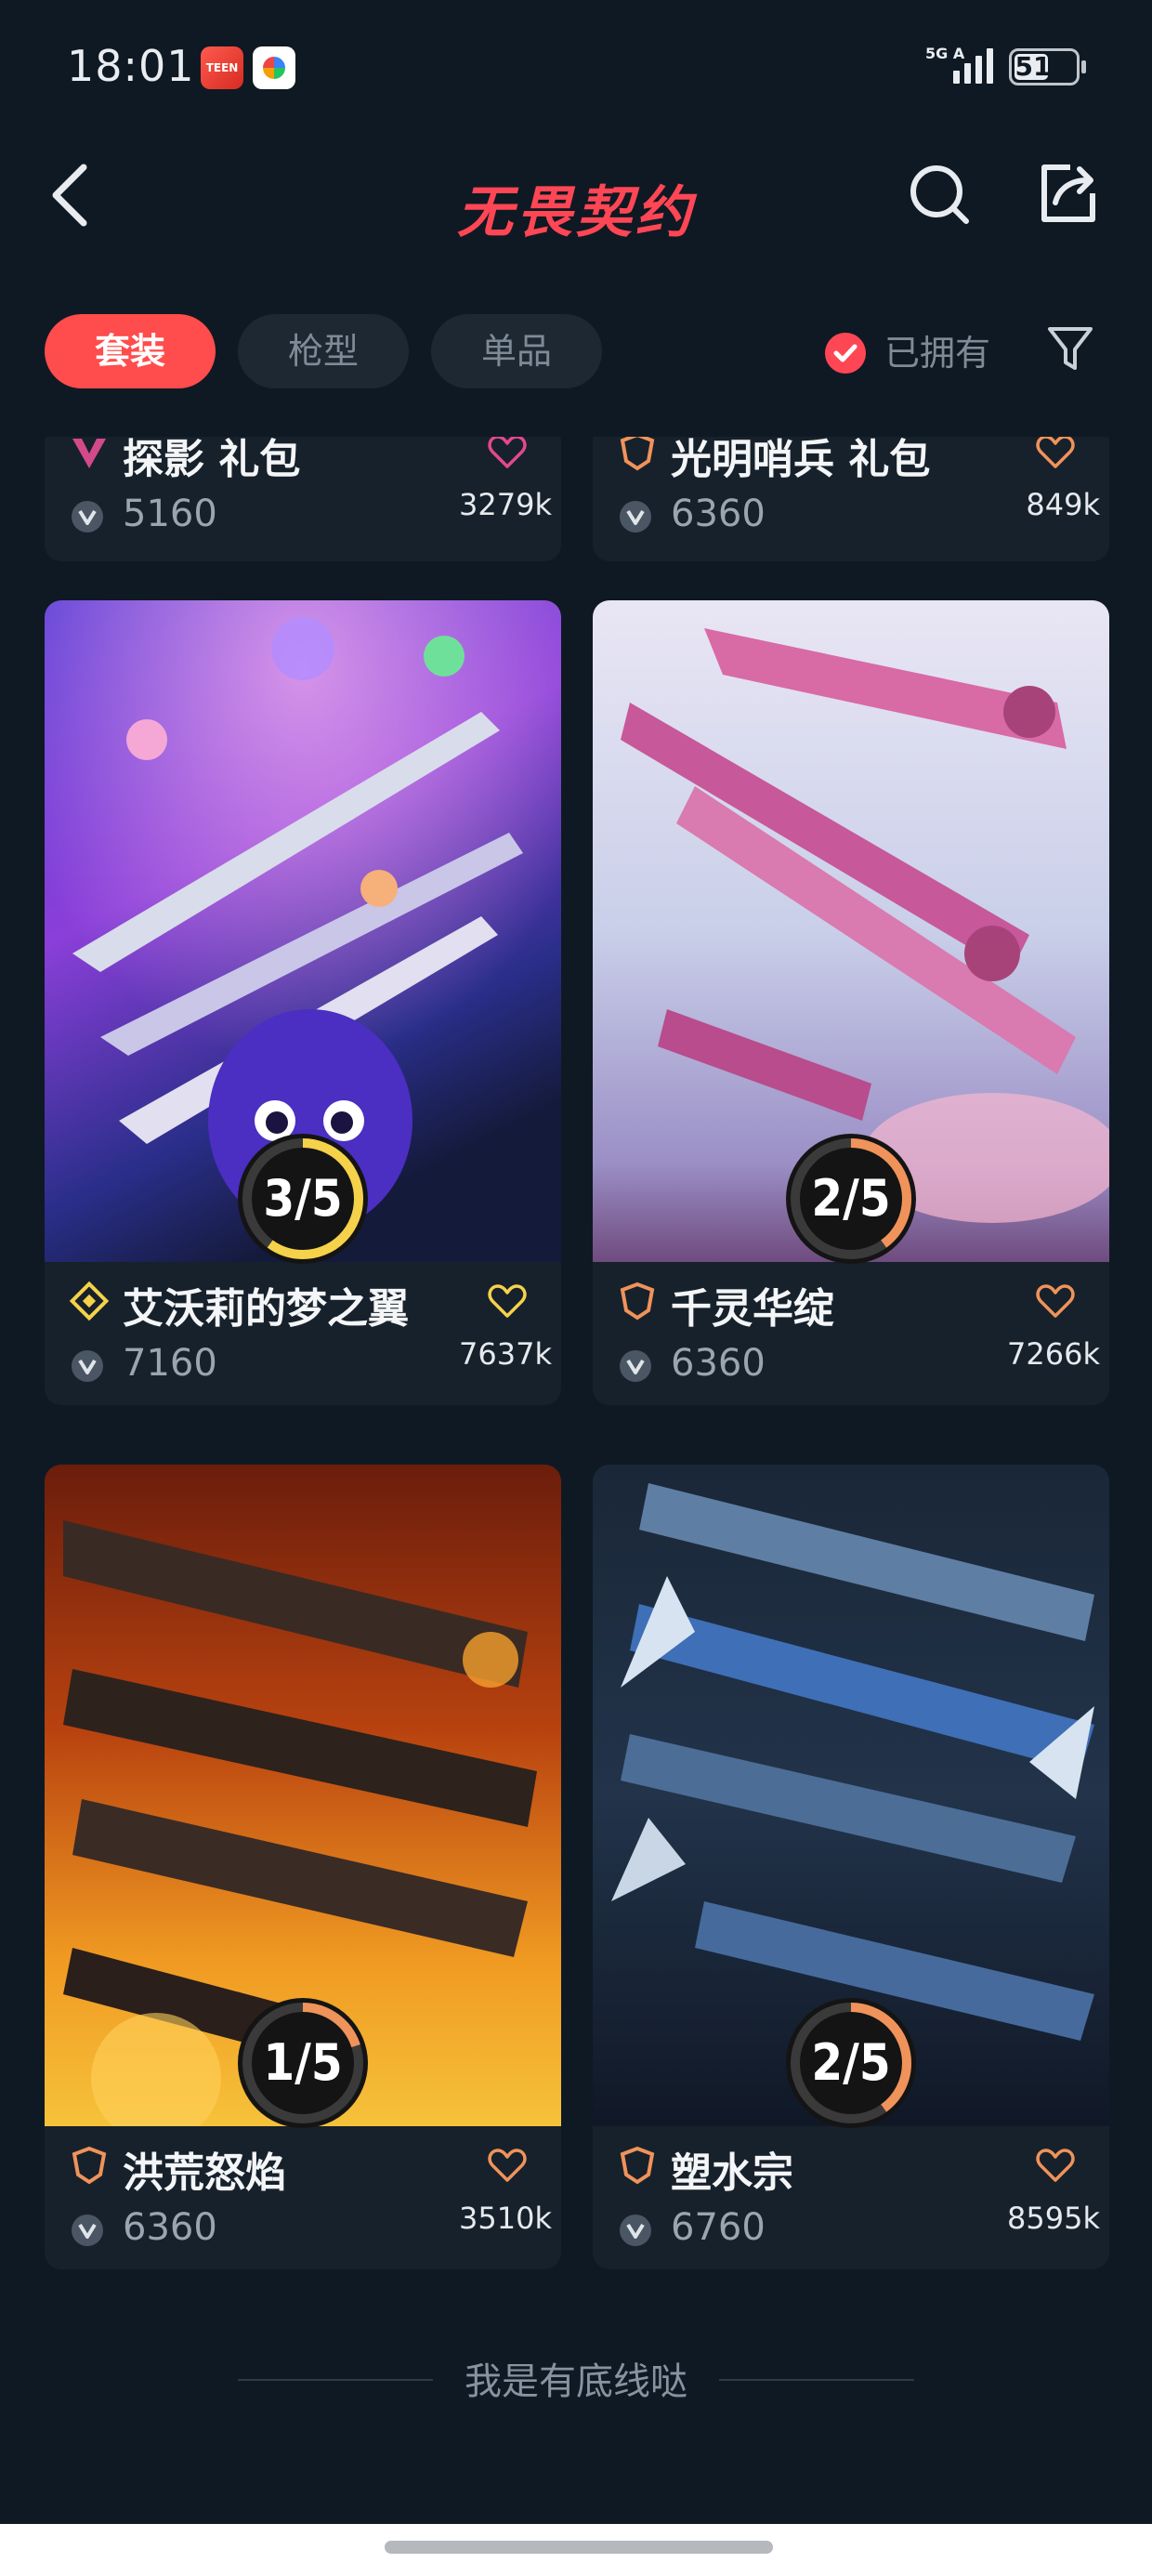  I want to click on like-count: 7637k, so click(505, 1354).